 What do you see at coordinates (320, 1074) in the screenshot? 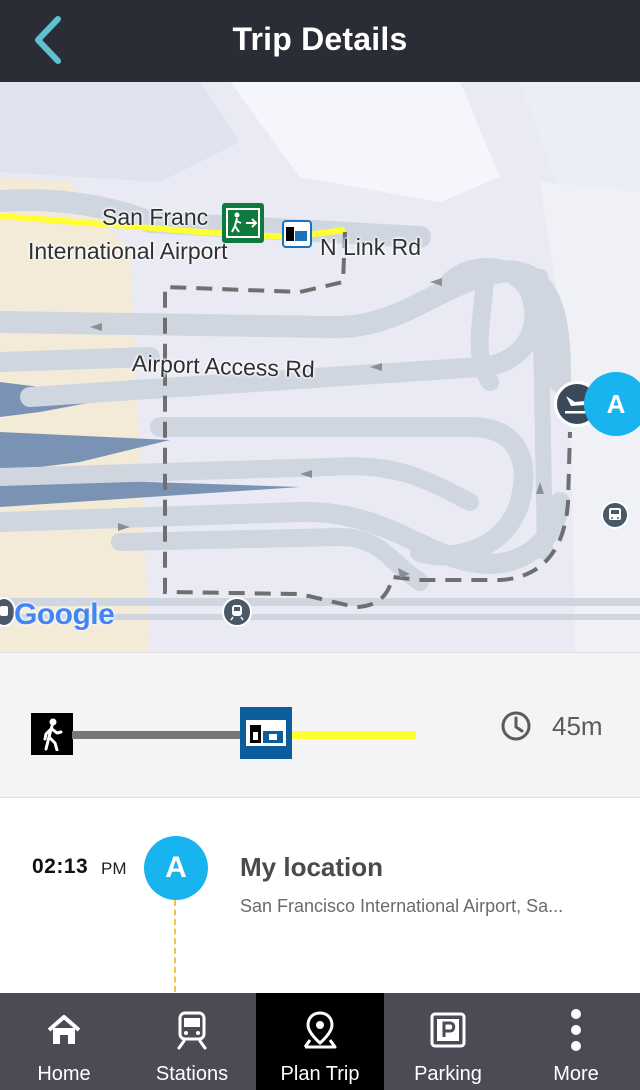
I see `tab-plan-trip-label: Plan Trip` at bounding box center [320, 1074].